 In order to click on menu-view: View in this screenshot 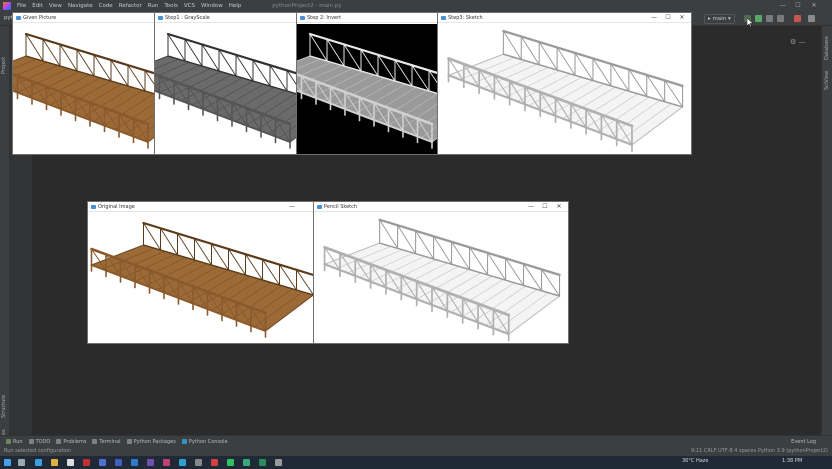, I will do `click(55, 6)`.